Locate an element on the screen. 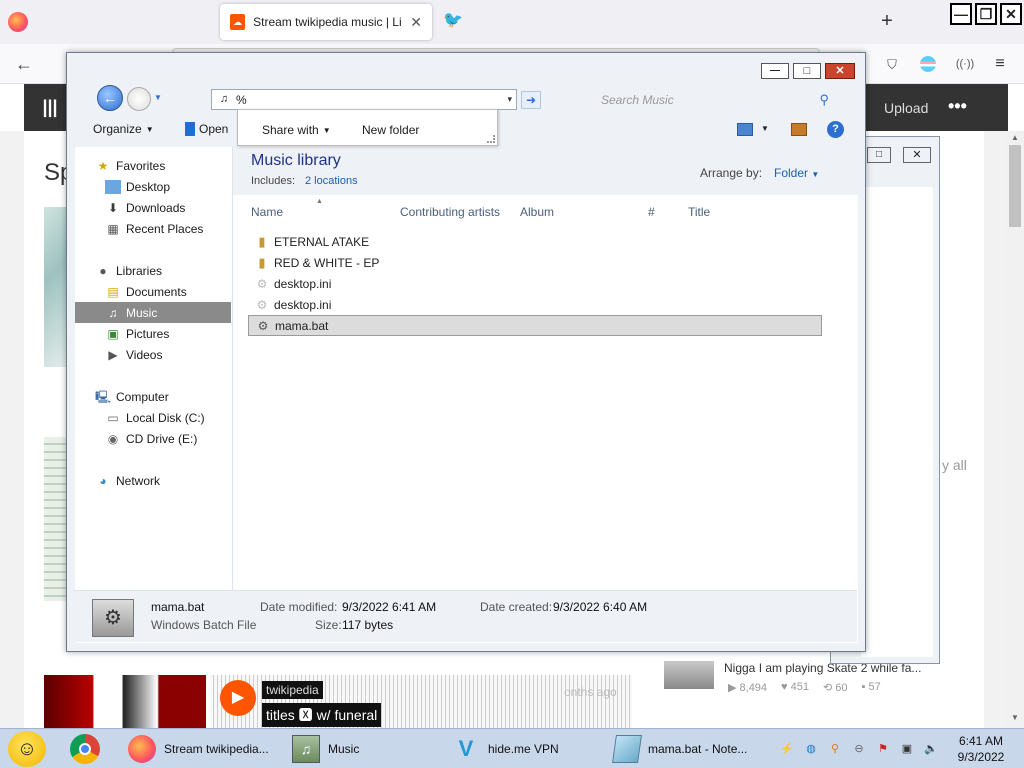 This screenshot has height=768, width=1024. resize-grip-icon is located at coordinates (491, 139).